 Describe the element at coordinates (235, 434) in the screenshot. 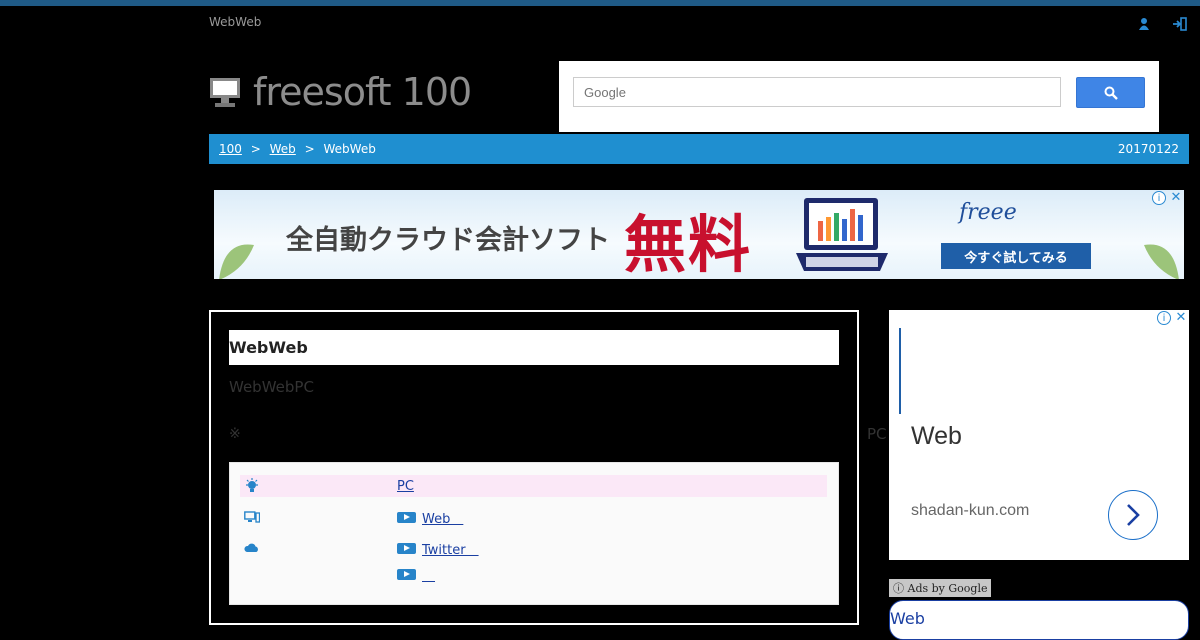

I see `article-note: ※` at that location.